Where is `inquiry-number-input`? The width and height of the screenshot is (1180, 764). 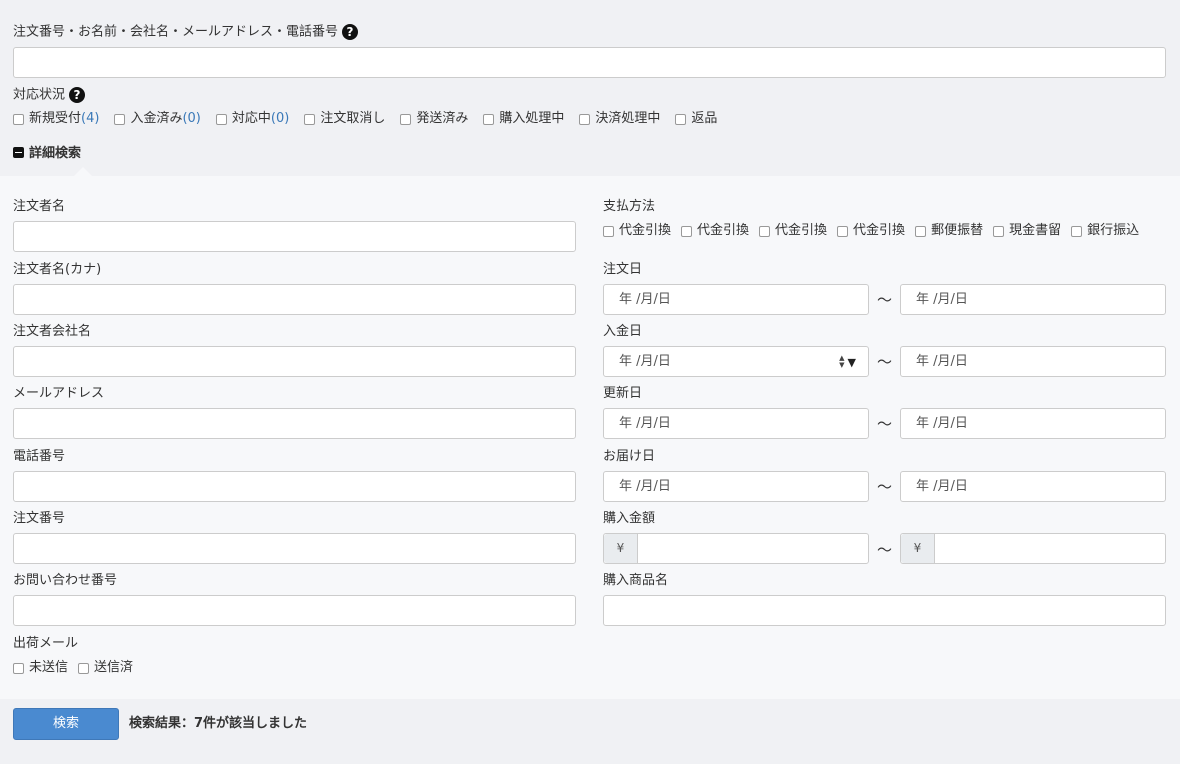 inquiry-number-input is located at coordinates (294, 610).